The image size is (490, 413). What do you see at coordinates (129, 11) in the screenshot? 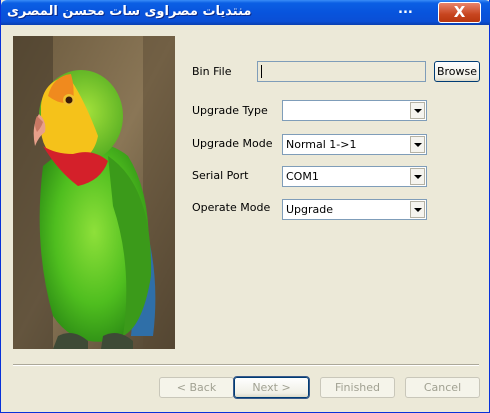
I see `window-title: منتديات مصراوى سات محسن المصرى` at bounding box center [129, 11].